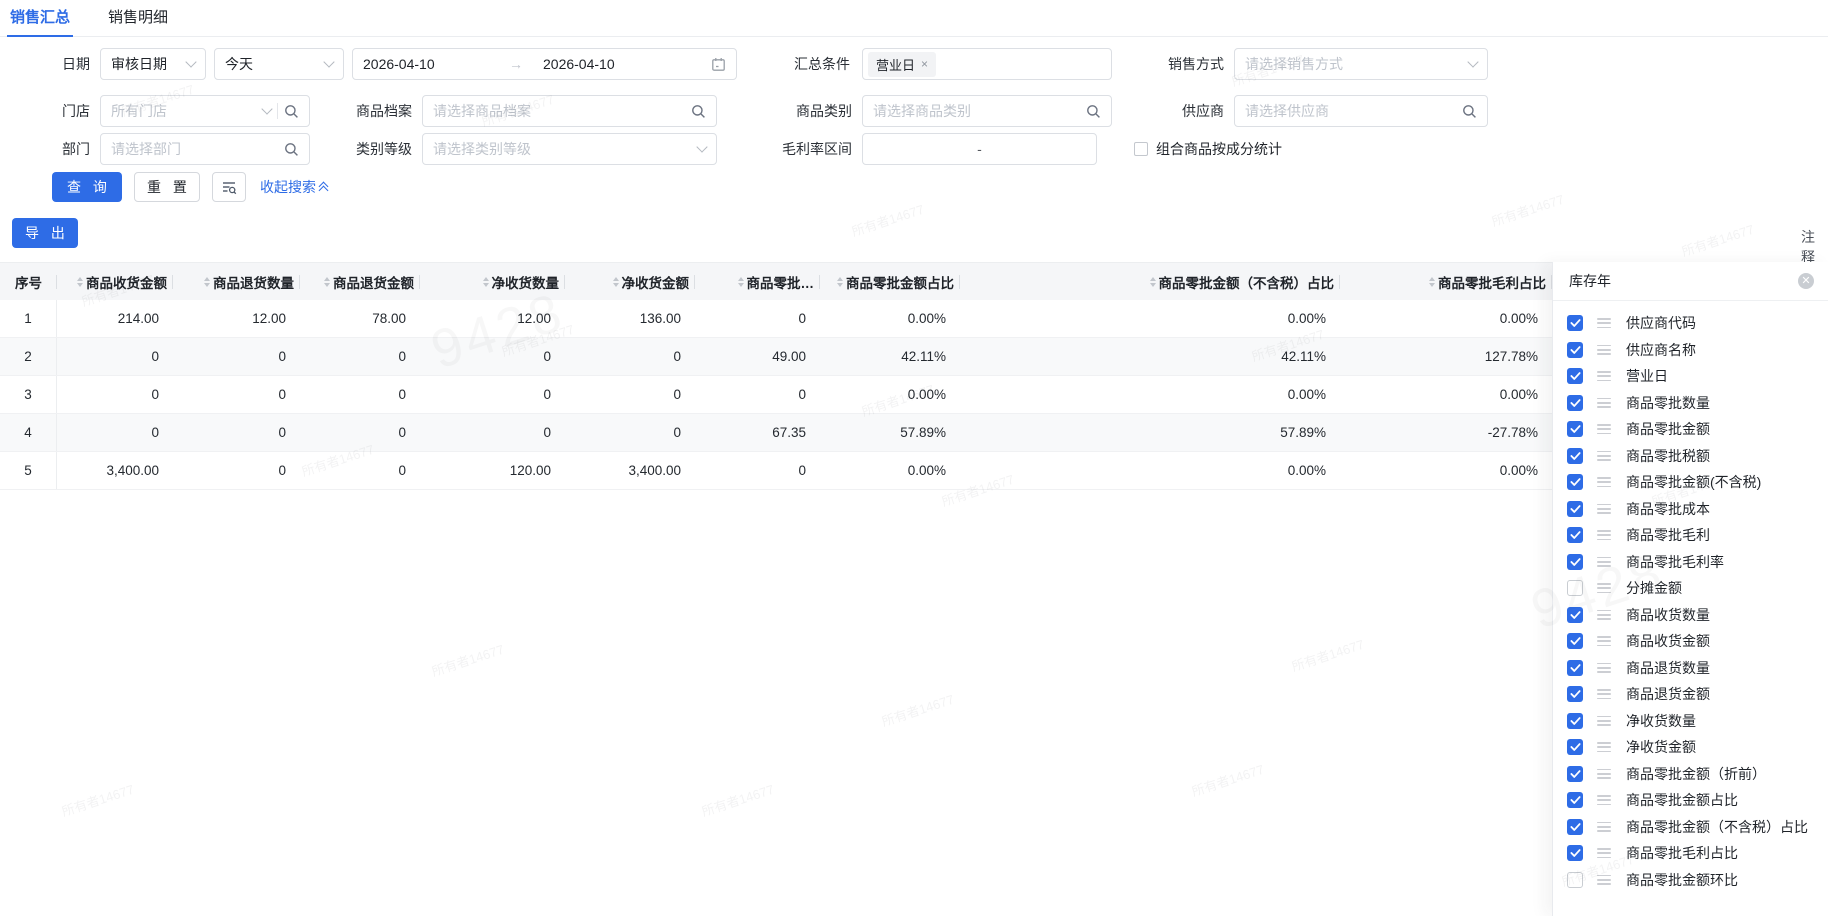 This screenshot has height=916, width=1828. Describe the element at coordinates (1690, 774) in the screenshot. I see `column-toggle-item: 商品零批金额（折前）` at that location.